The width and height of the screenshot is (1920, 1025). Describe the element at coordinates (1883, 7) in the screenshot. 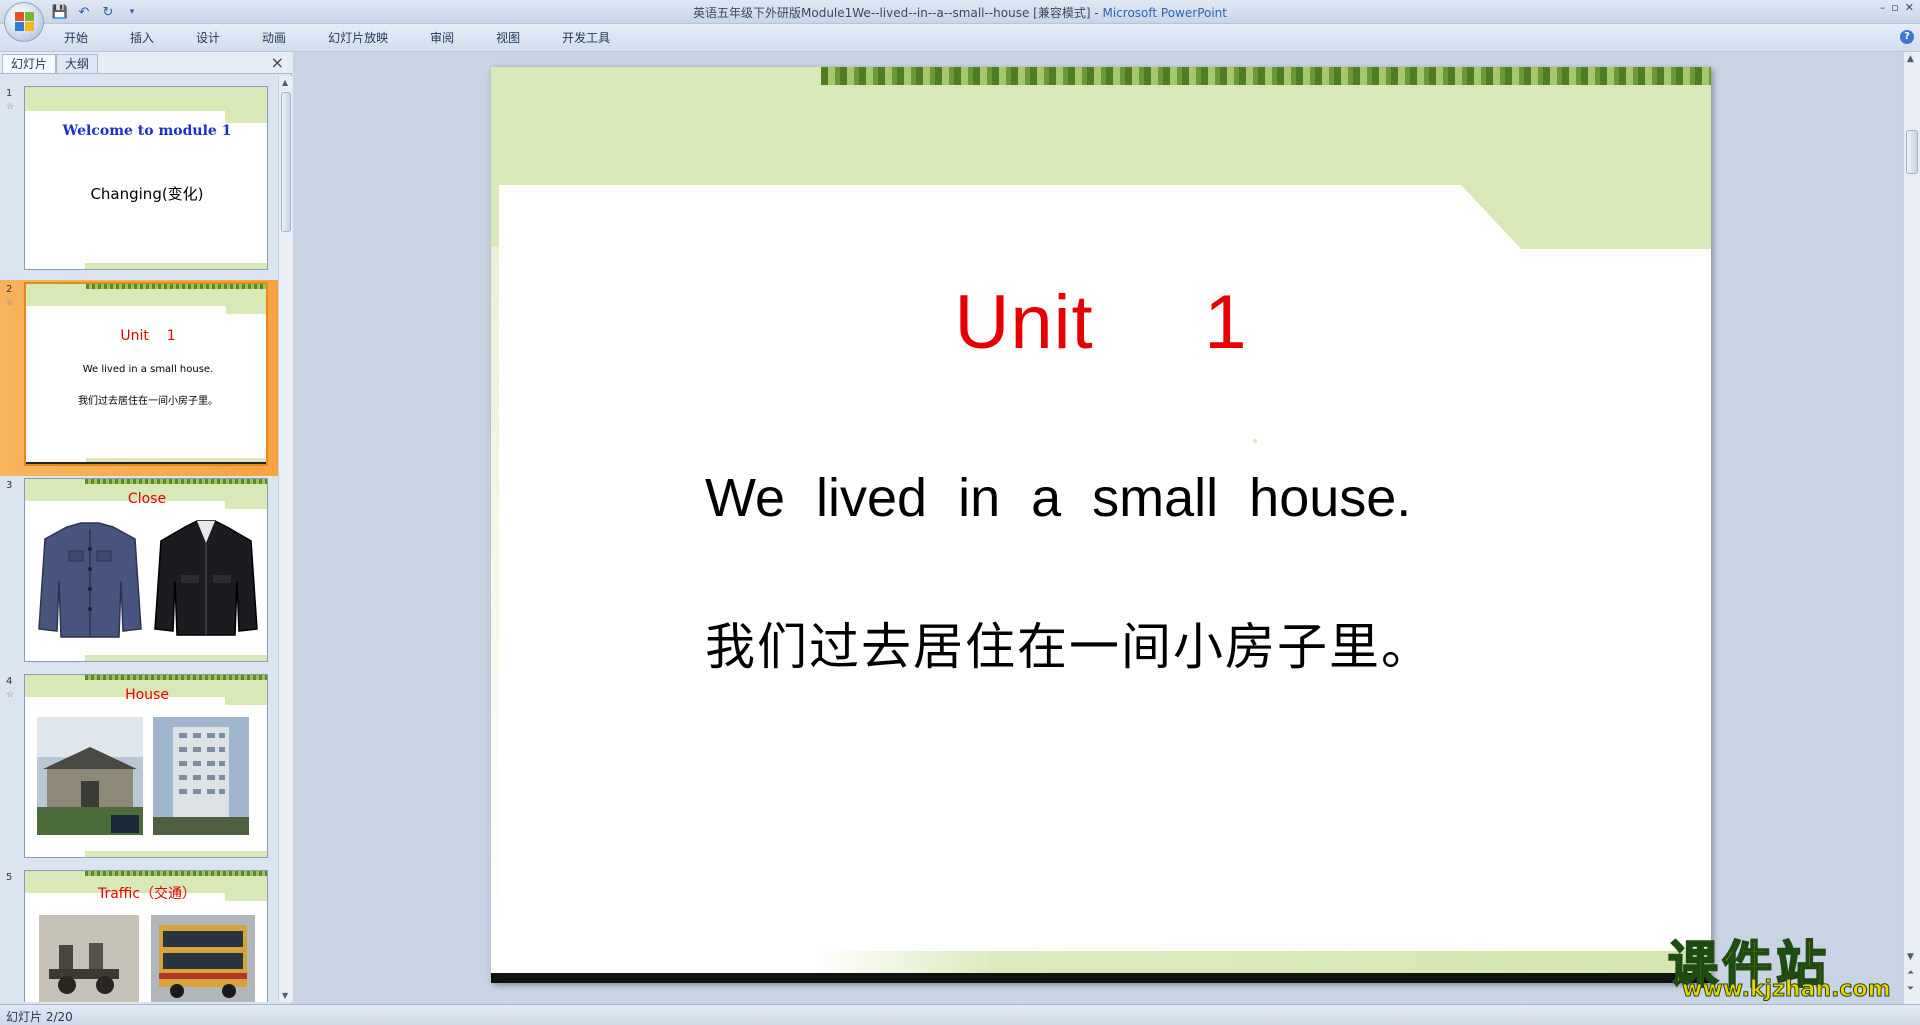

I see `minimize-button: –` at that location.